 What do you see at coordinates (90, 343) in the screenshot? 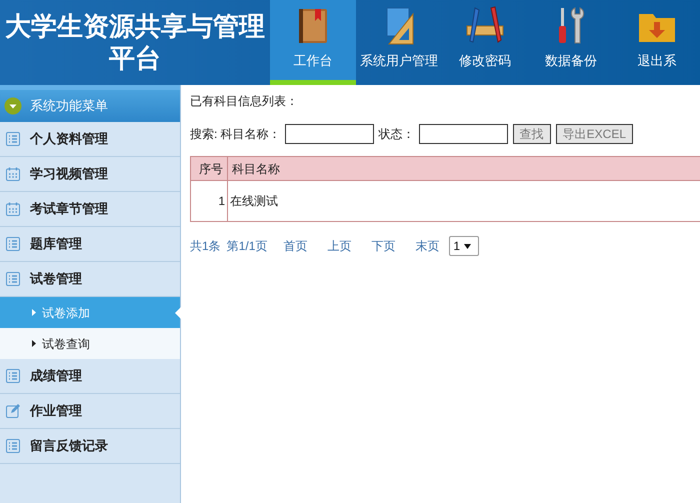
I see `submenu-item: 试卷查询` at bounding box center [90, 343].